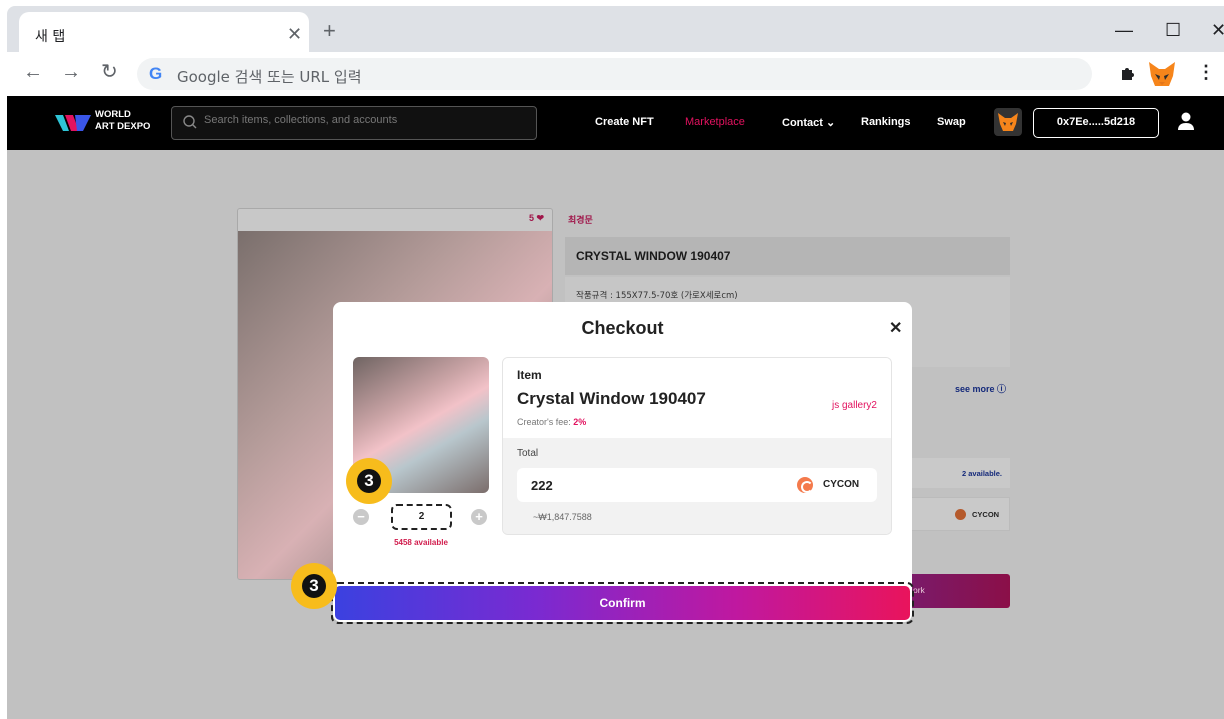 This screenshot has width=1224, height=719. I want to click on artwork-title-box: CRYSTAL WINDOW 190407, so click(787, 256).